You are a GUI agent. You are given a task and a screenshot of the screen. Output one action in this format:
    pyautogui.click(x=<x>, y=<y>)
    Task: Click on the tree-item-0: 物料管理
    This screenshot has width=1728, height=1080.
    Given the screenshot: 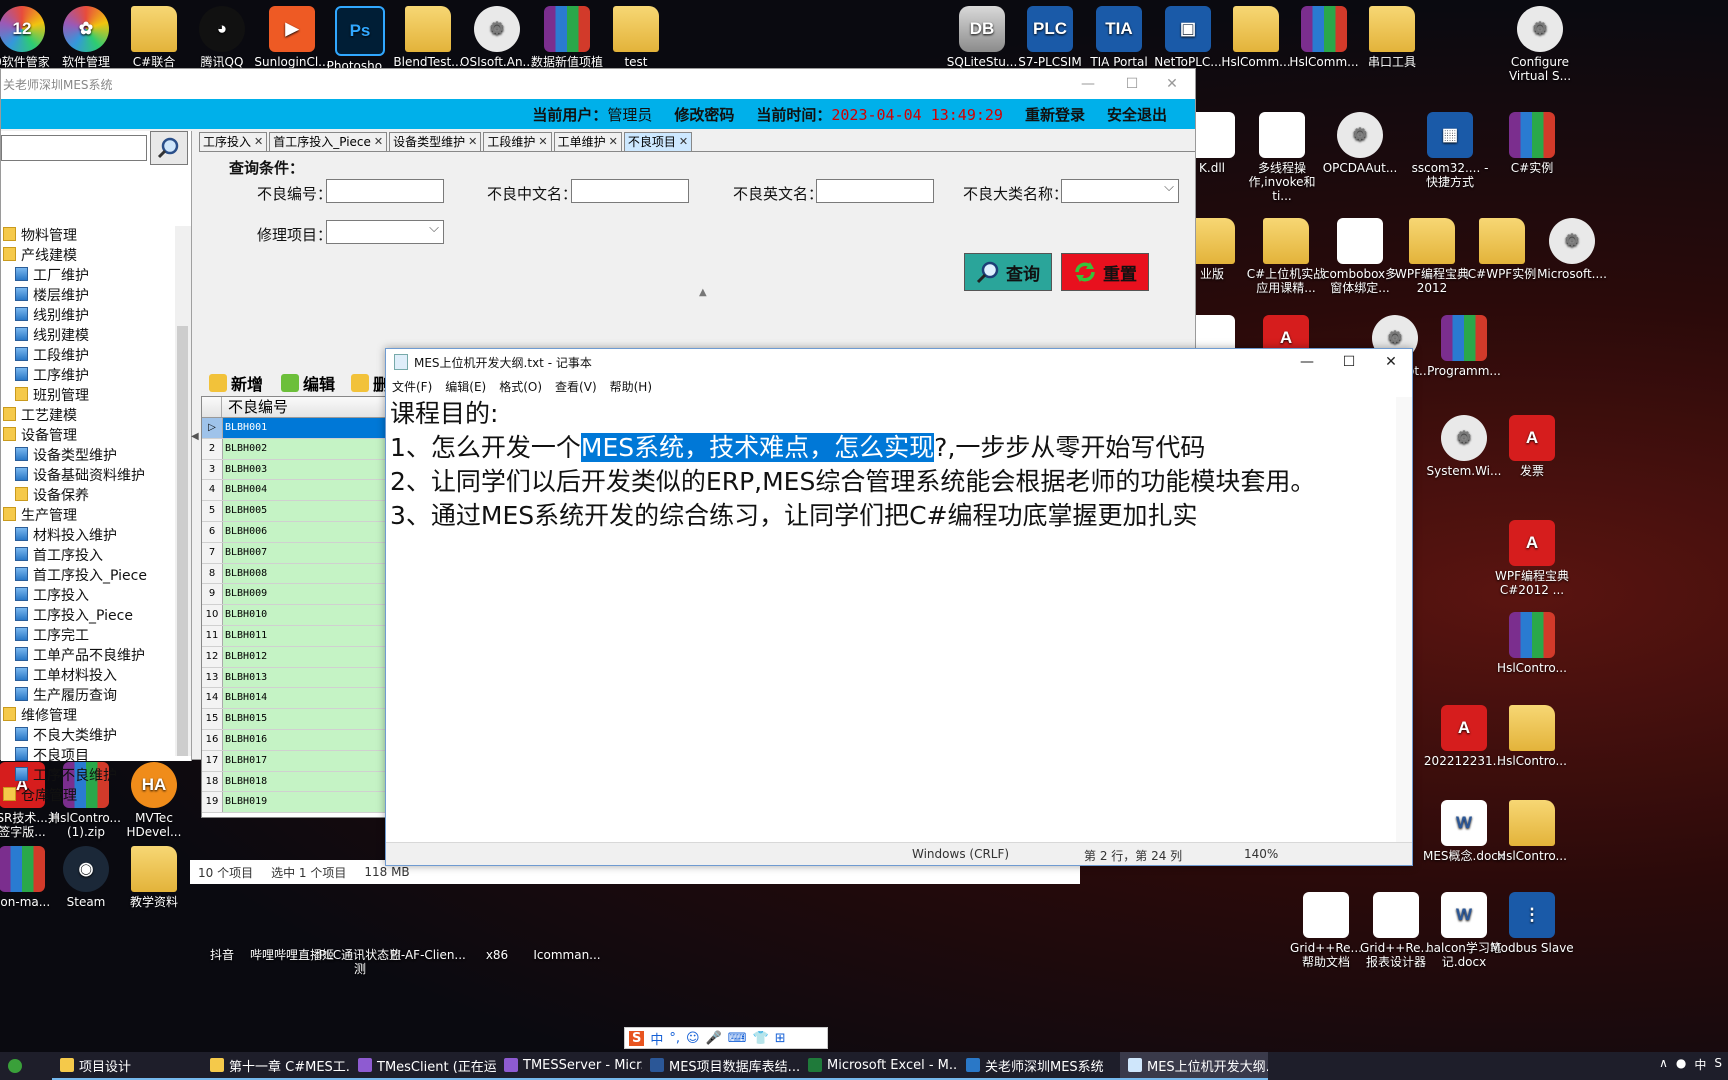 What is the action you would take?
    pyautogui.click(x=88, y=236)
    